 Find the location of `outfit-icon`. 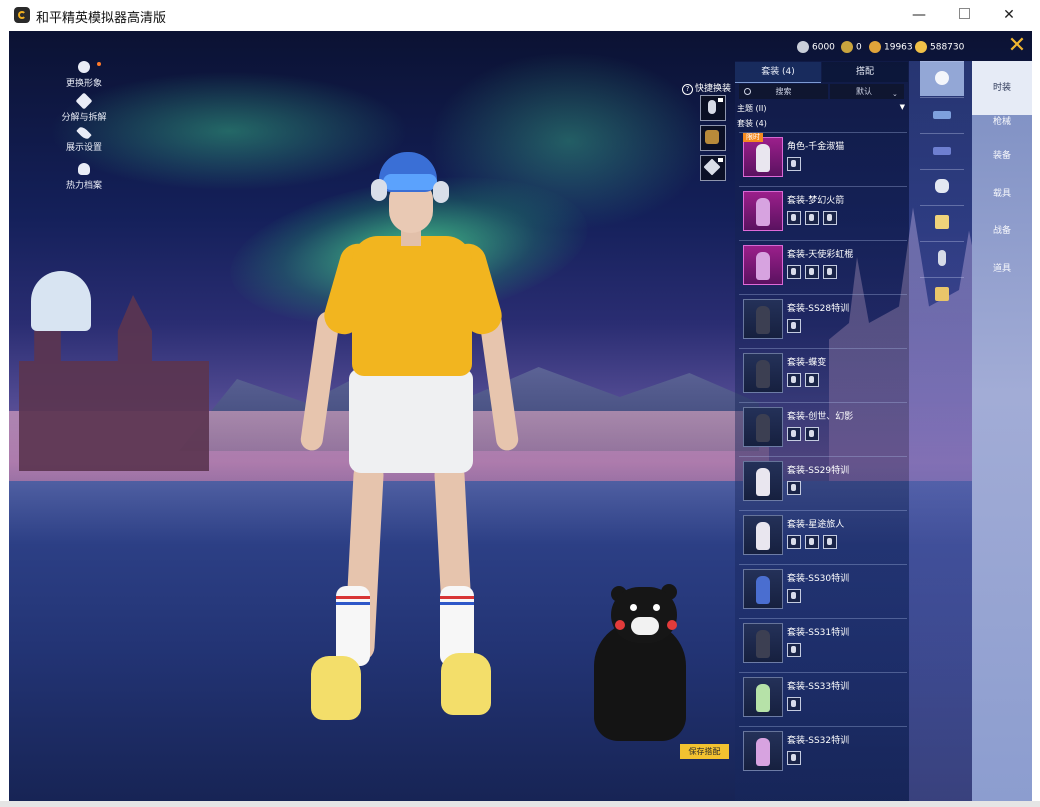

outfit-icon is located at coordinates (712, 107).